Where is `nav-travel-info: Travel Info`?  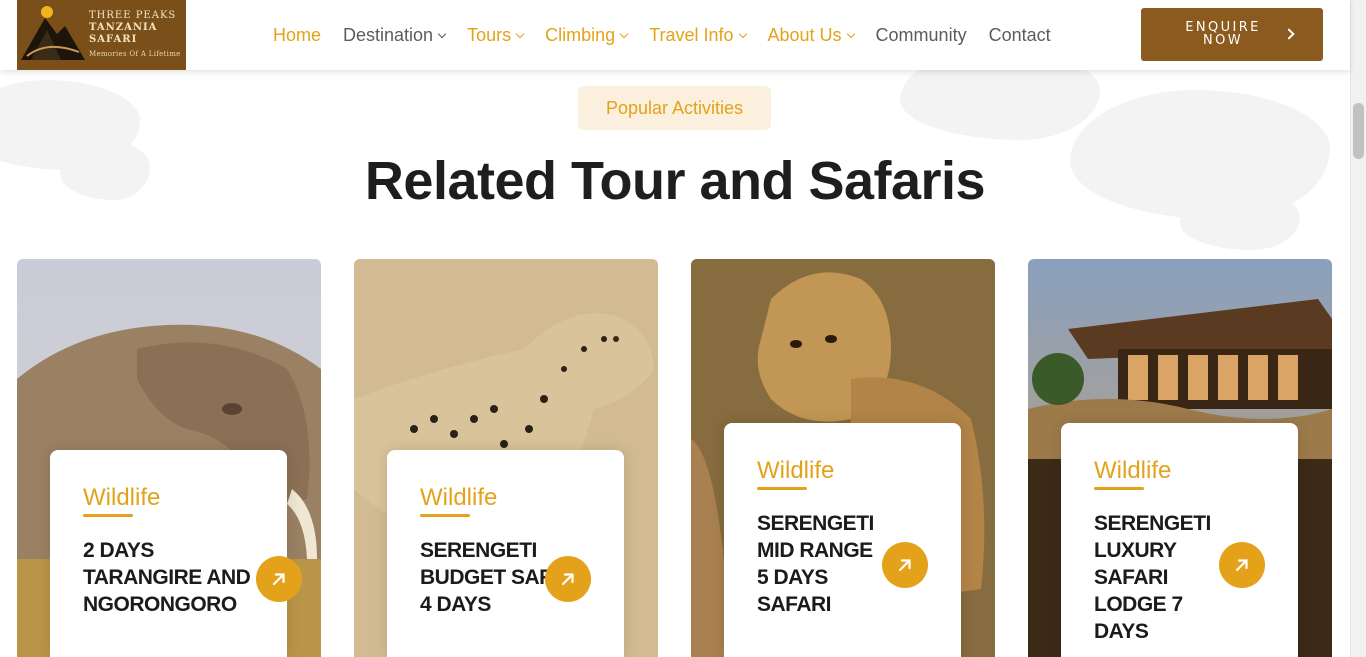 nav-travel-info: Travel Info is located at coordinates (698, 35).